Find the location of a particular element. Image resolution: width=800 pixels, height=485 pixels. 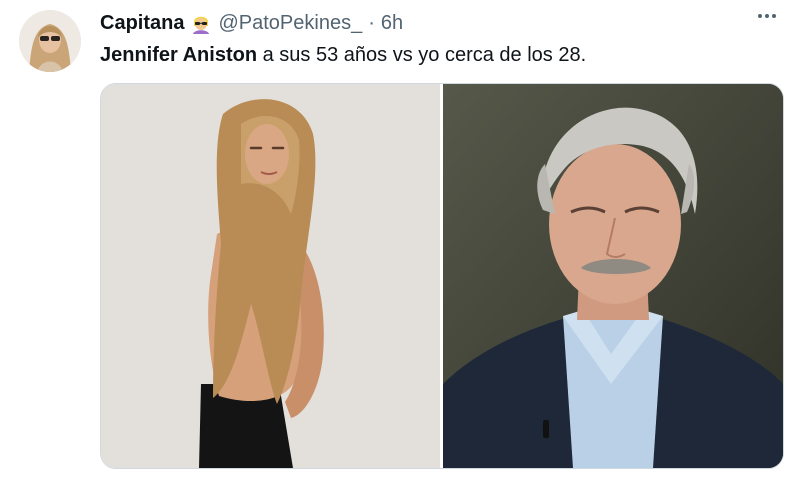

tweet-timestamp: 6h is located at coordinates (392, 23).